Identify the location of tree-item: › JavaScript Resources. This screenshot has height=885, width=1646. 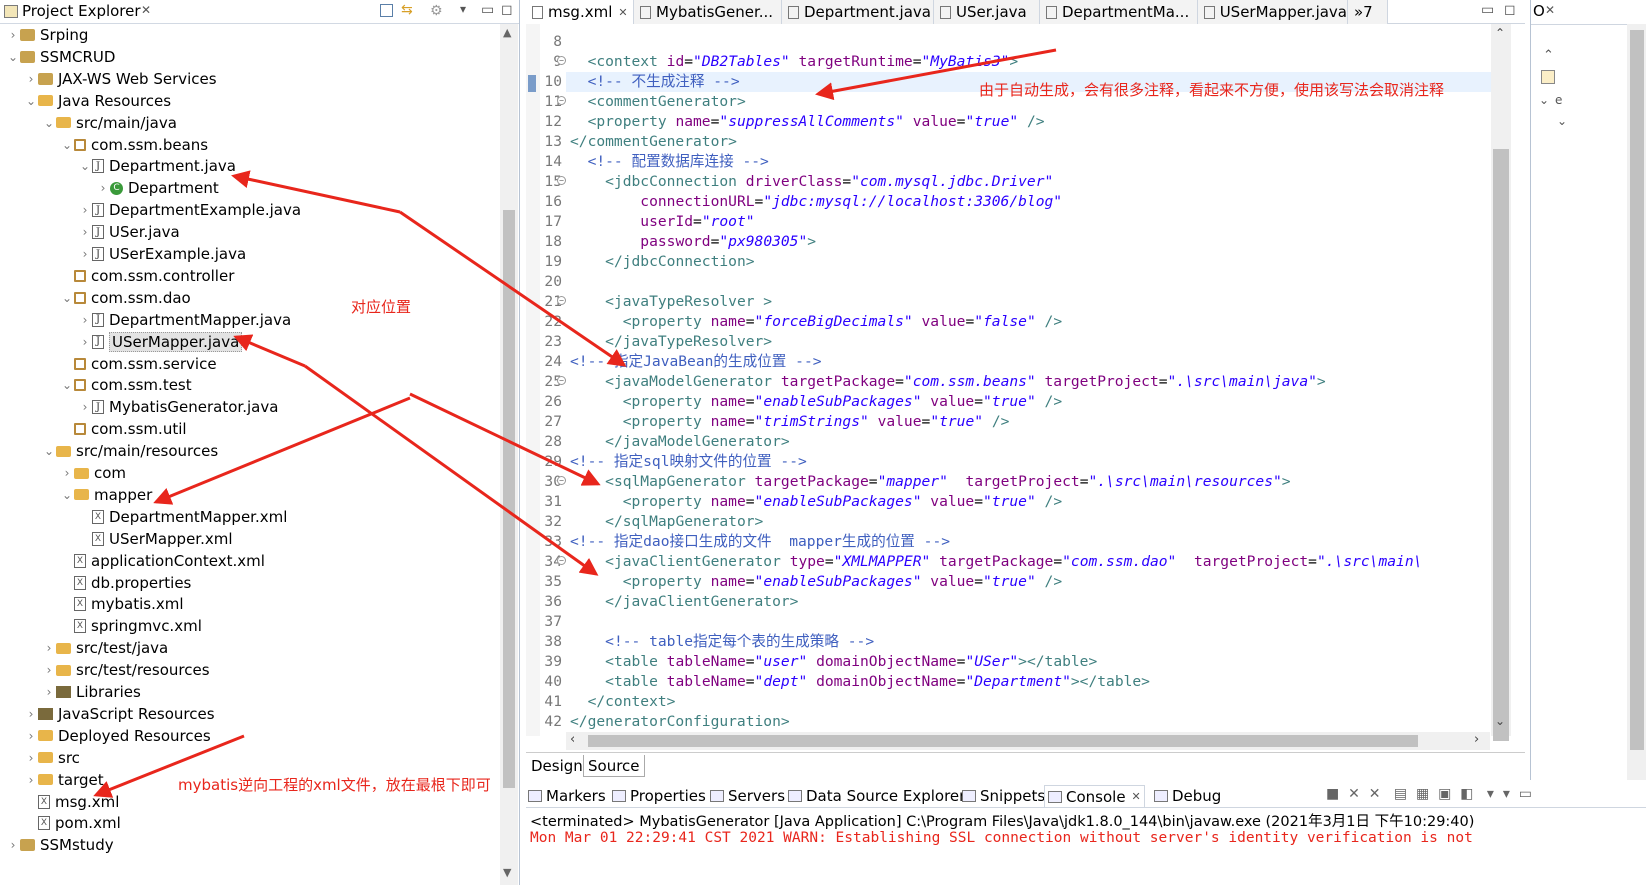
(119, 714).